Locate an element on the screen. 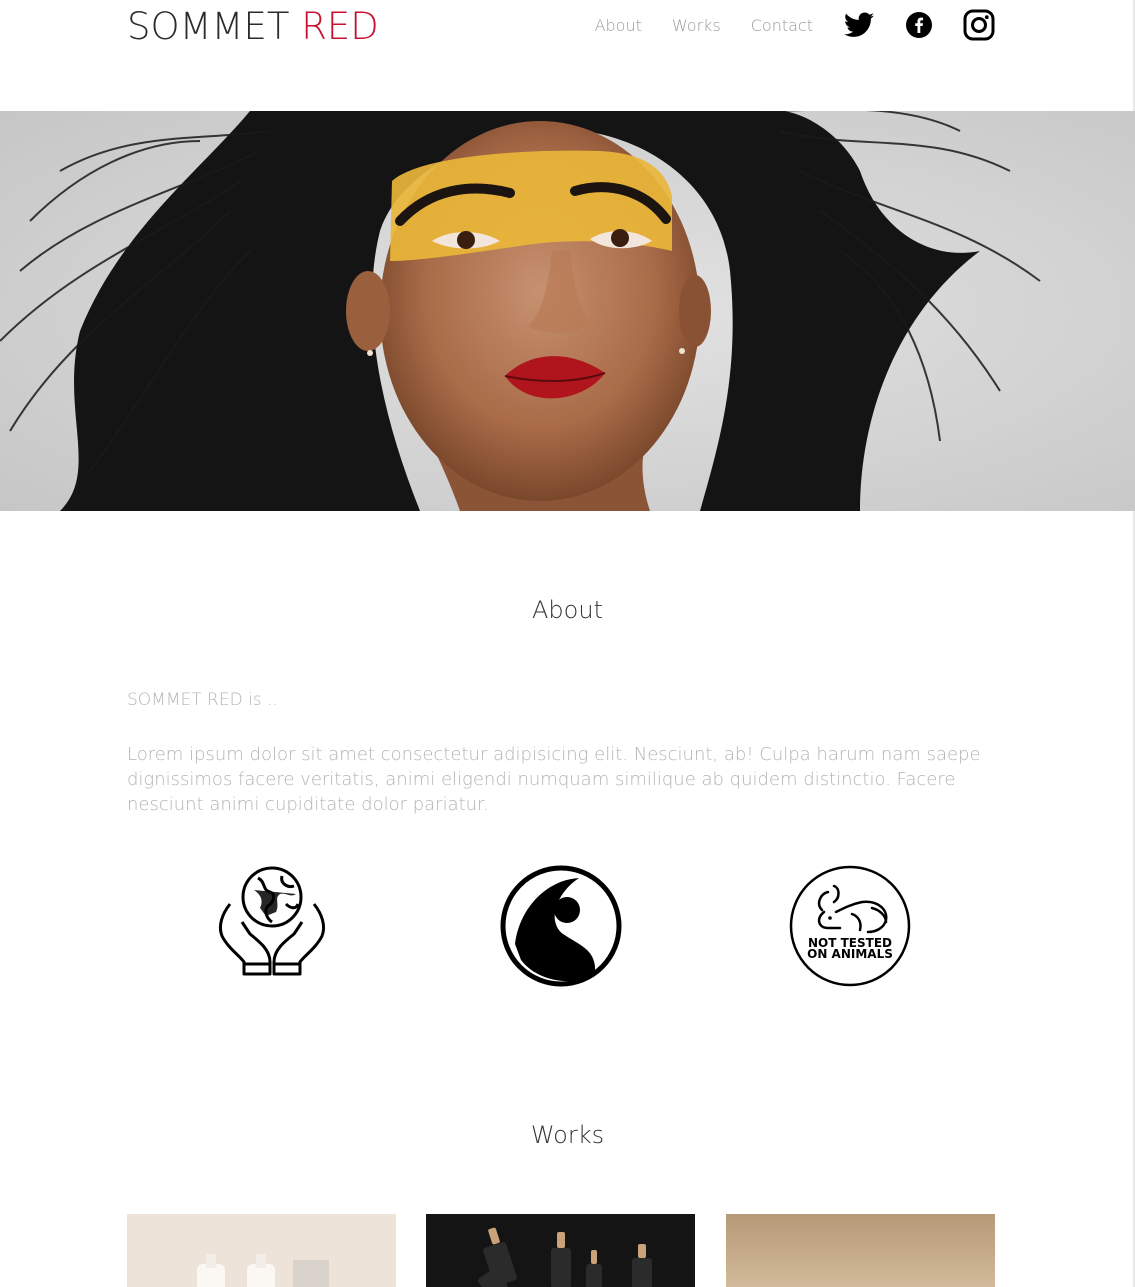 This screenshot has width=1135, height=1287. main-nav: About Works Contact is located at coordinates (795, 25).